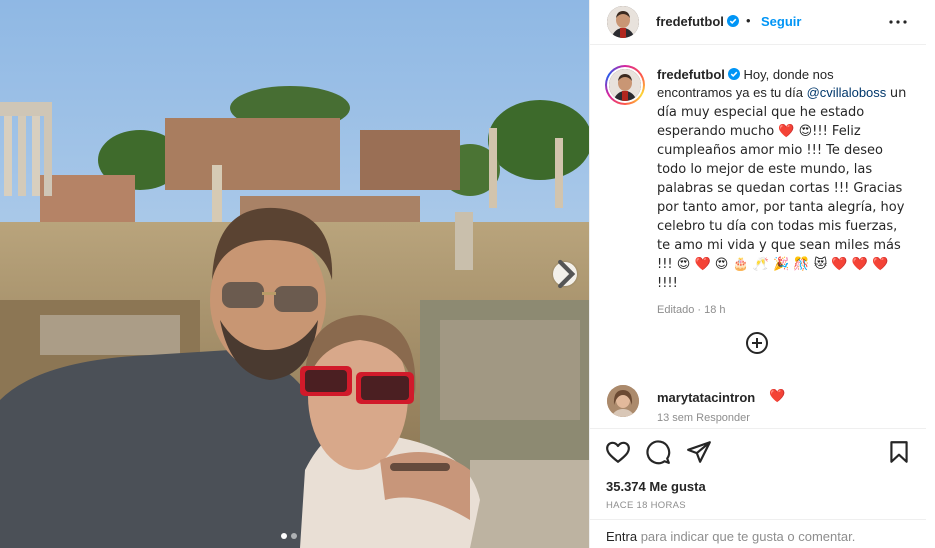 This screenshot has height=548, width=935. I want to click on carousel-dot-active, so click(284, 536).